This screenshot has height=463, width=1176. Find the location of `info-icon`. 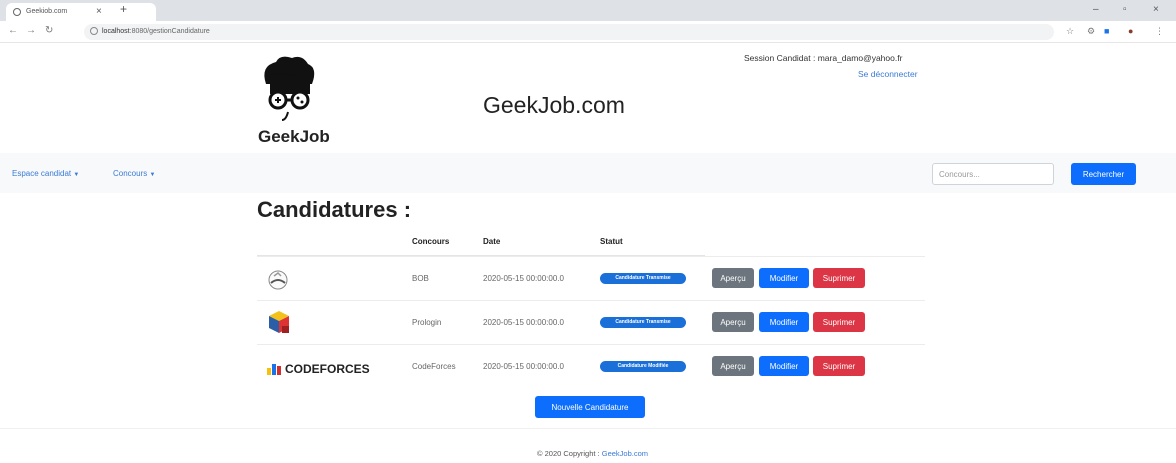

info-icon is located at coordinates (94, 31).